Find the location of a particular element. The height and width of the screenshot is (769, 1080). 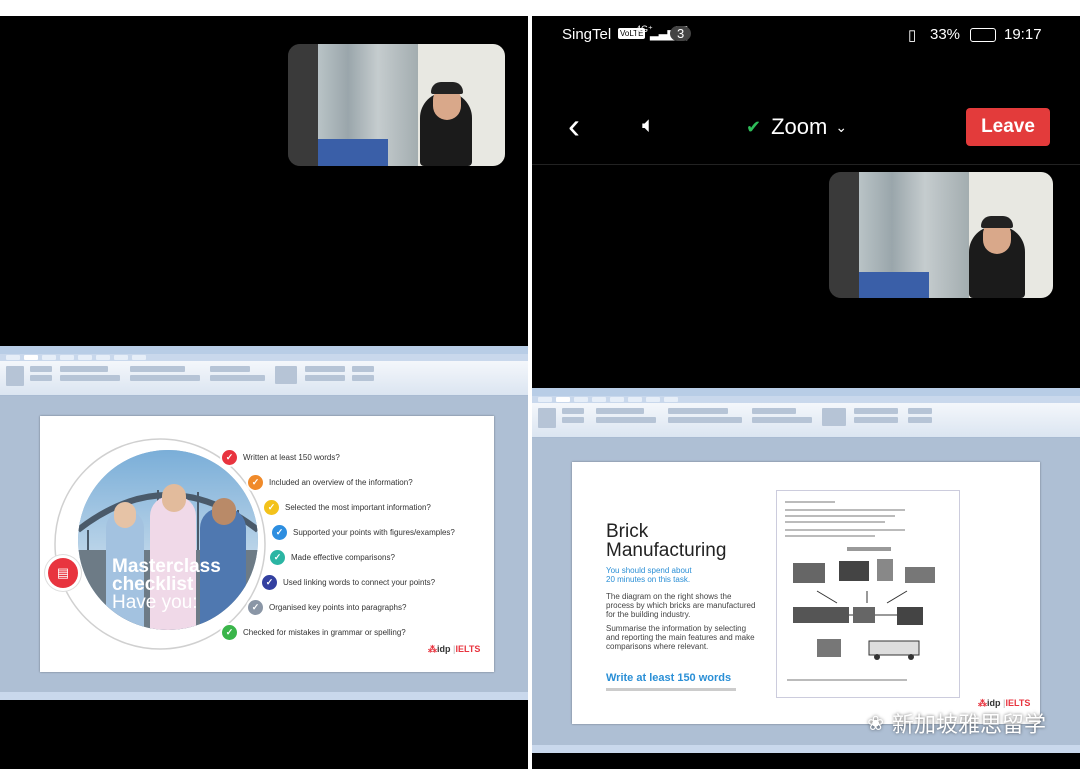

meeting-selector: ✔ Zoom ⌄ is located at coordinates (796, 127).